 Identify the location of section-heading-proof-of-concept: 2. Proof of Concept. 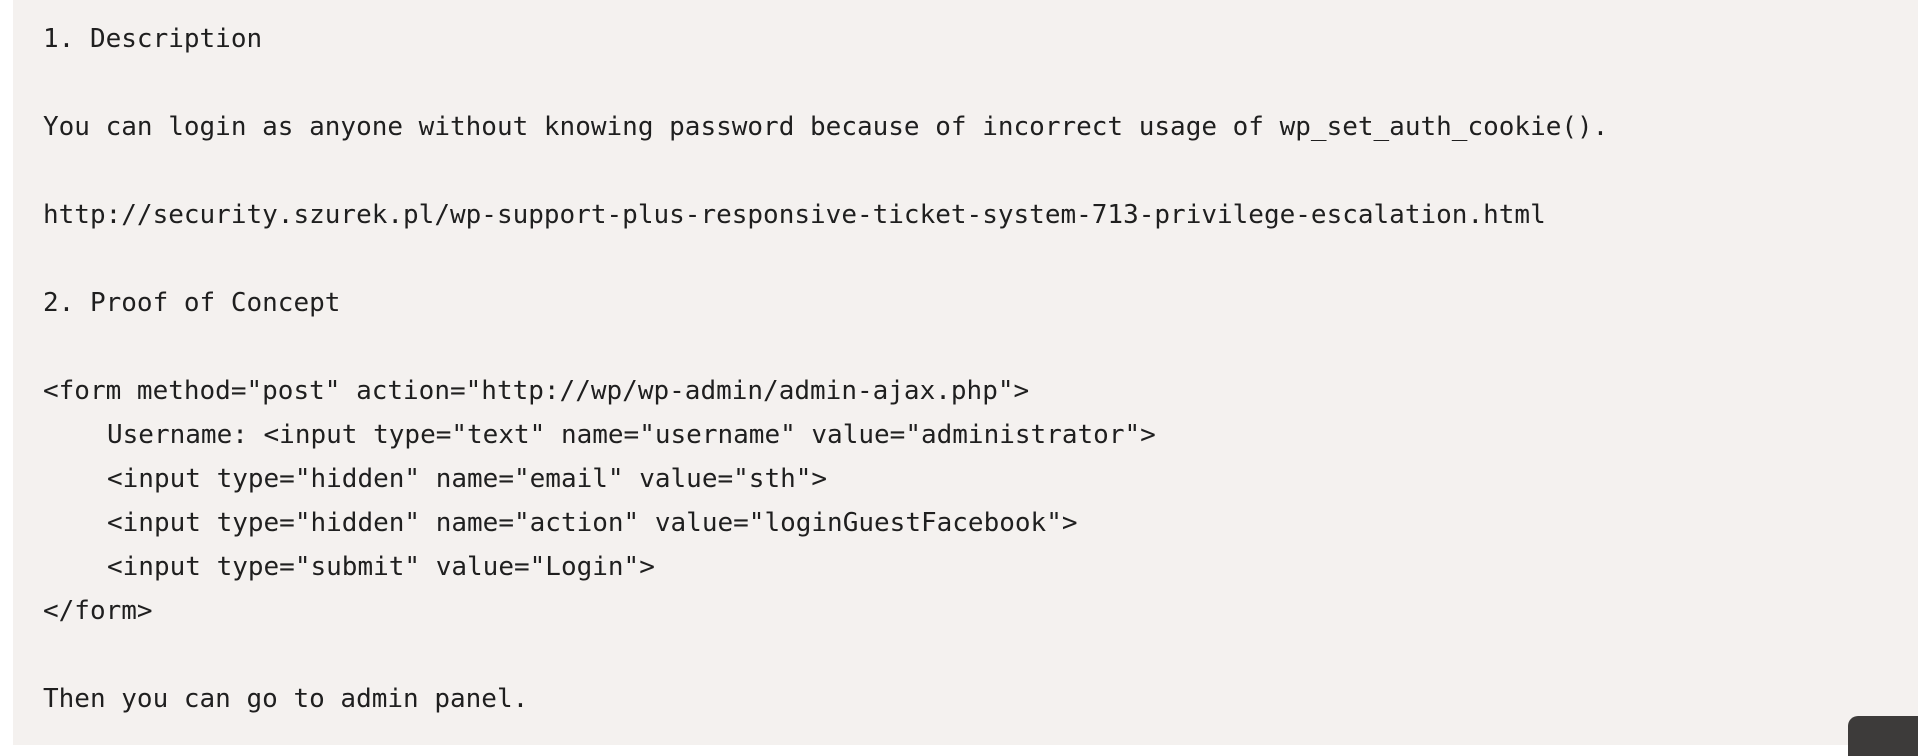
(192, 303).